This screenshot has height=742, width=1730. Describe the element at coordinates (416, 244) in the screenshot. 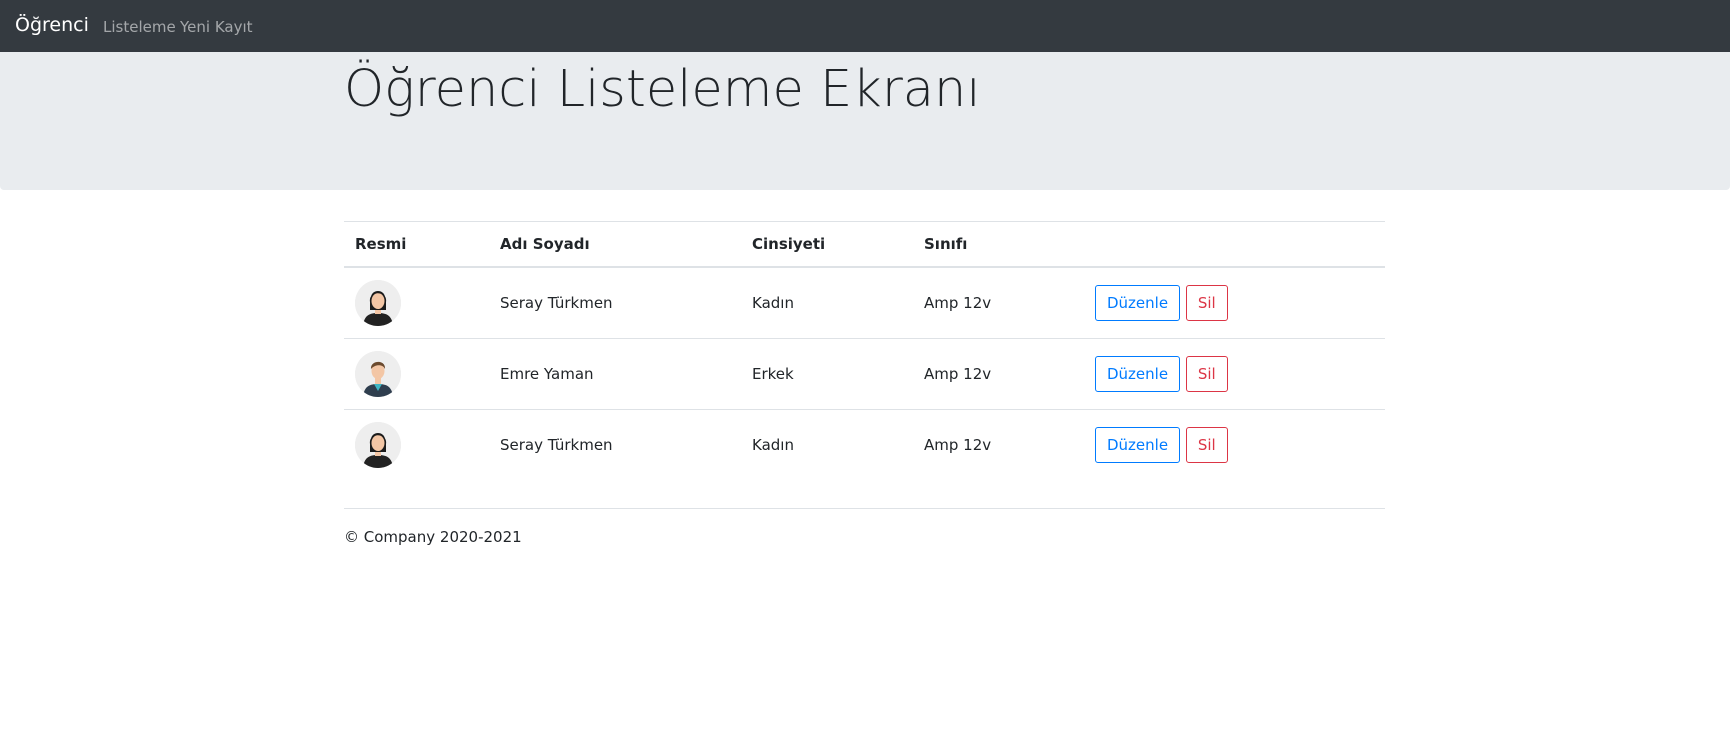

I see `column-header-photo: Resmi` at that location.